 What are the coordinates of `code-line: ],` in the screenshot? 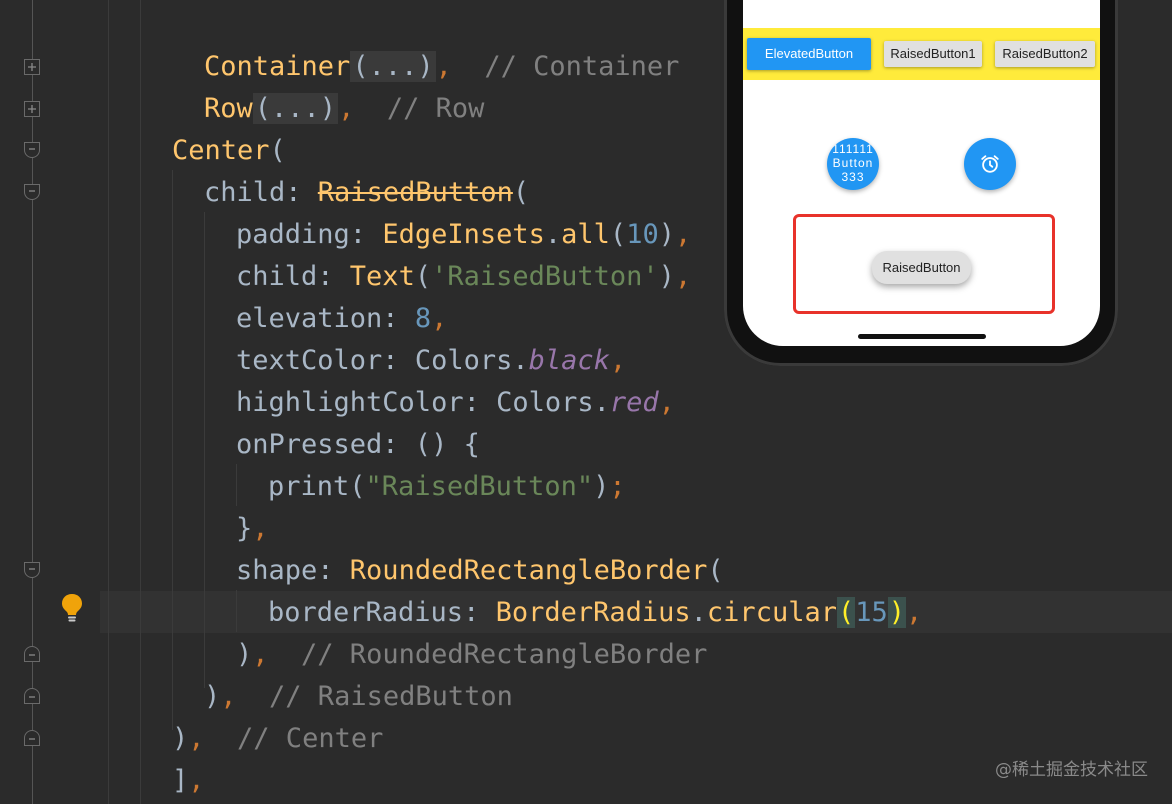 It's located at (188, 781).